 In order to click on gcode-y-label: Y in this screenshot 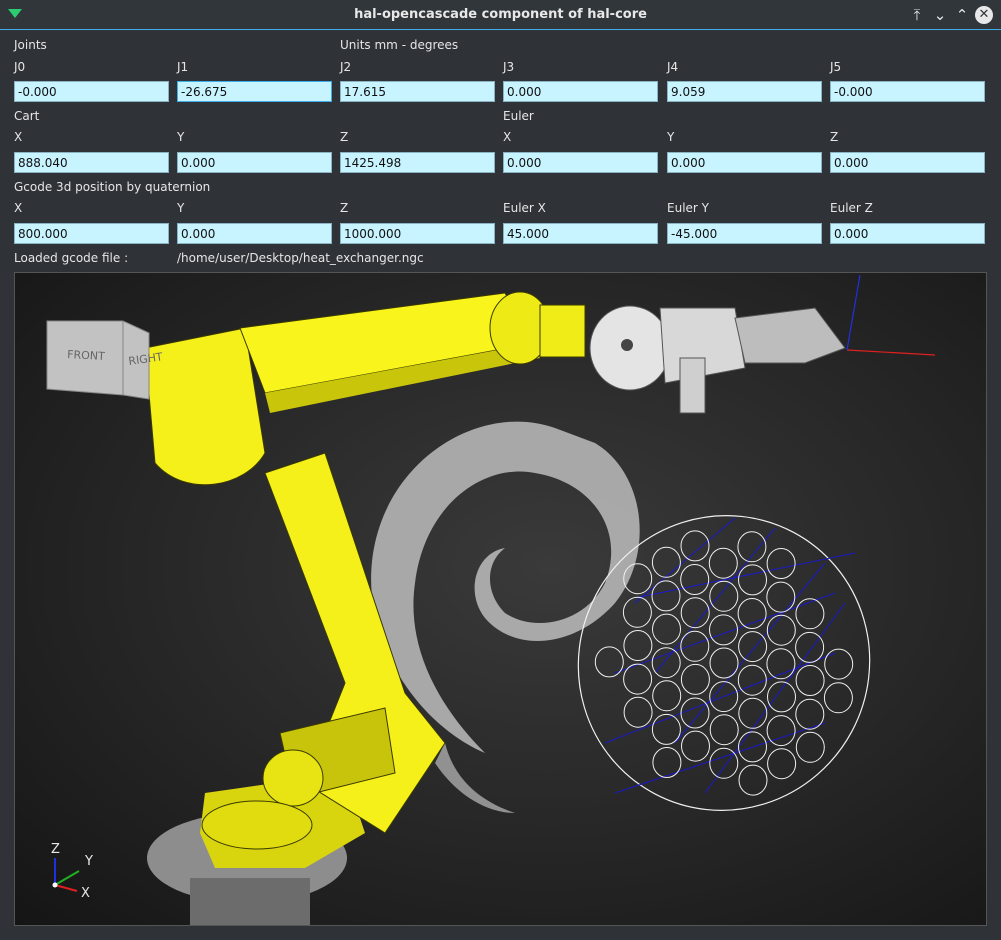, I will do `click(181, 208)`.